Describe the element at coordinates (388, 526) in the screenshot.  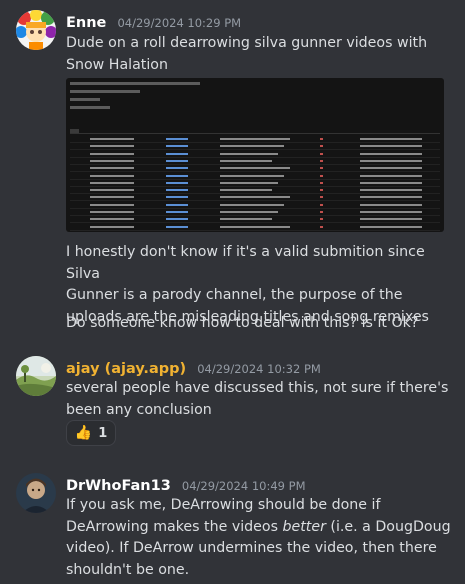
I see `message-segment: (i.e. a DougDoug` at that location.